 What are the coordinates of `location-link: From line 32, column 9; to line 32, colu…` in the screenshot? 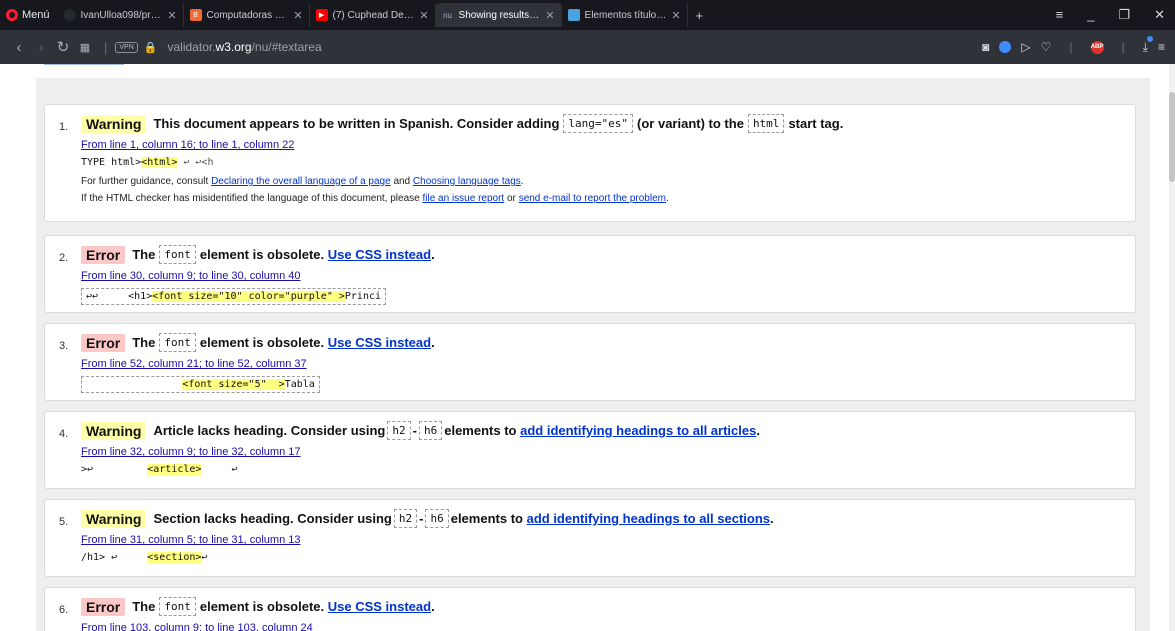 It's located at (608, 452).